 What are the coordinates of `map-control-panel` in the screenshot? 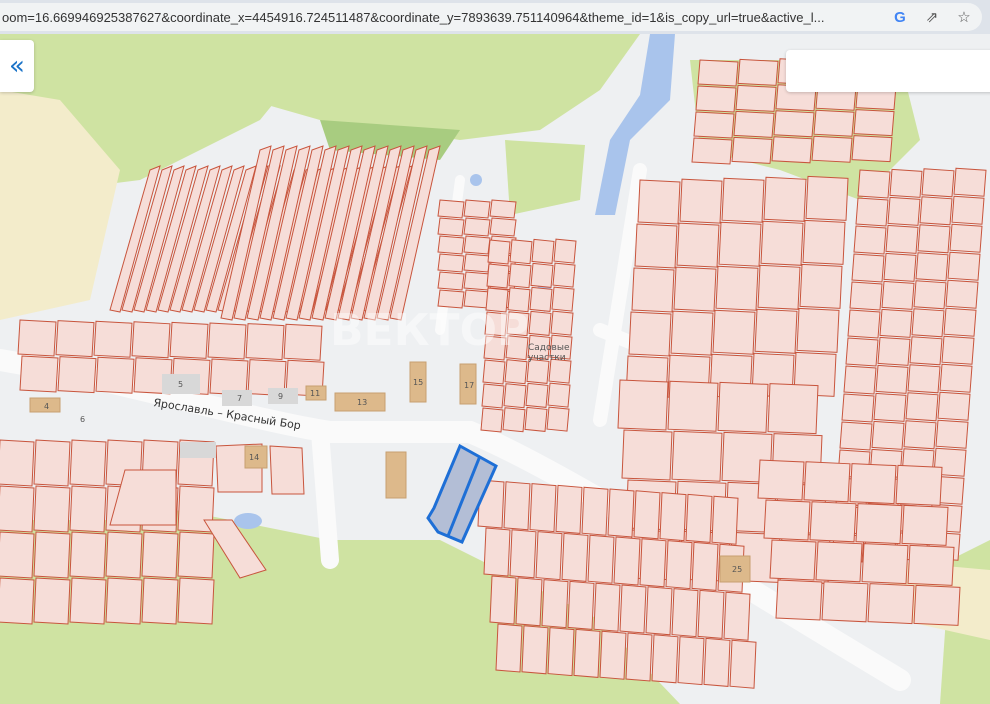 It's located at (888, 71).